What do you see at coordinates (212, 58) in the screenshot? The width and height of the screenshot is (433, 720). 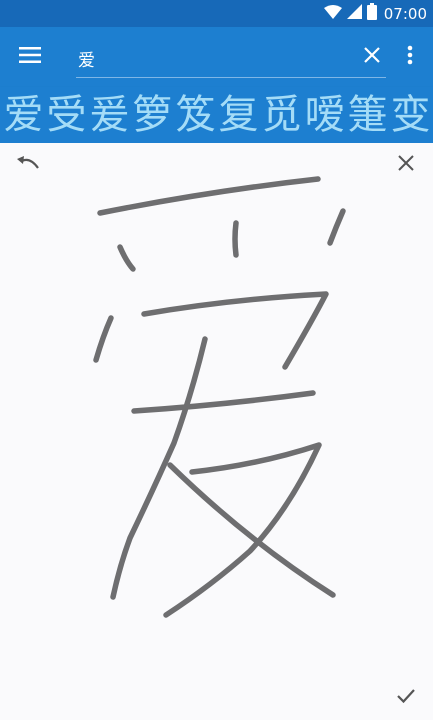 I see `search-input` at bounding box center [212, 58].